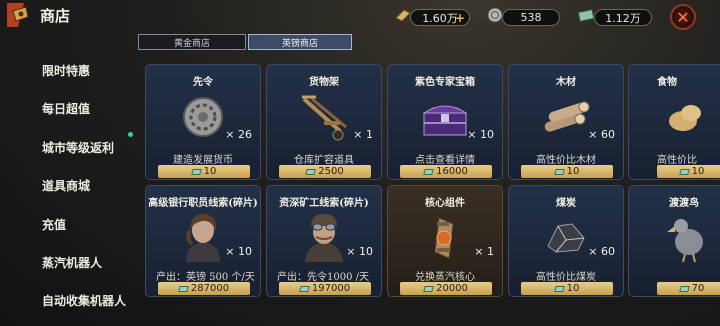 This screenshot has width=720, height=326. I want to click on card-name: 货物架, so click(324, 82).